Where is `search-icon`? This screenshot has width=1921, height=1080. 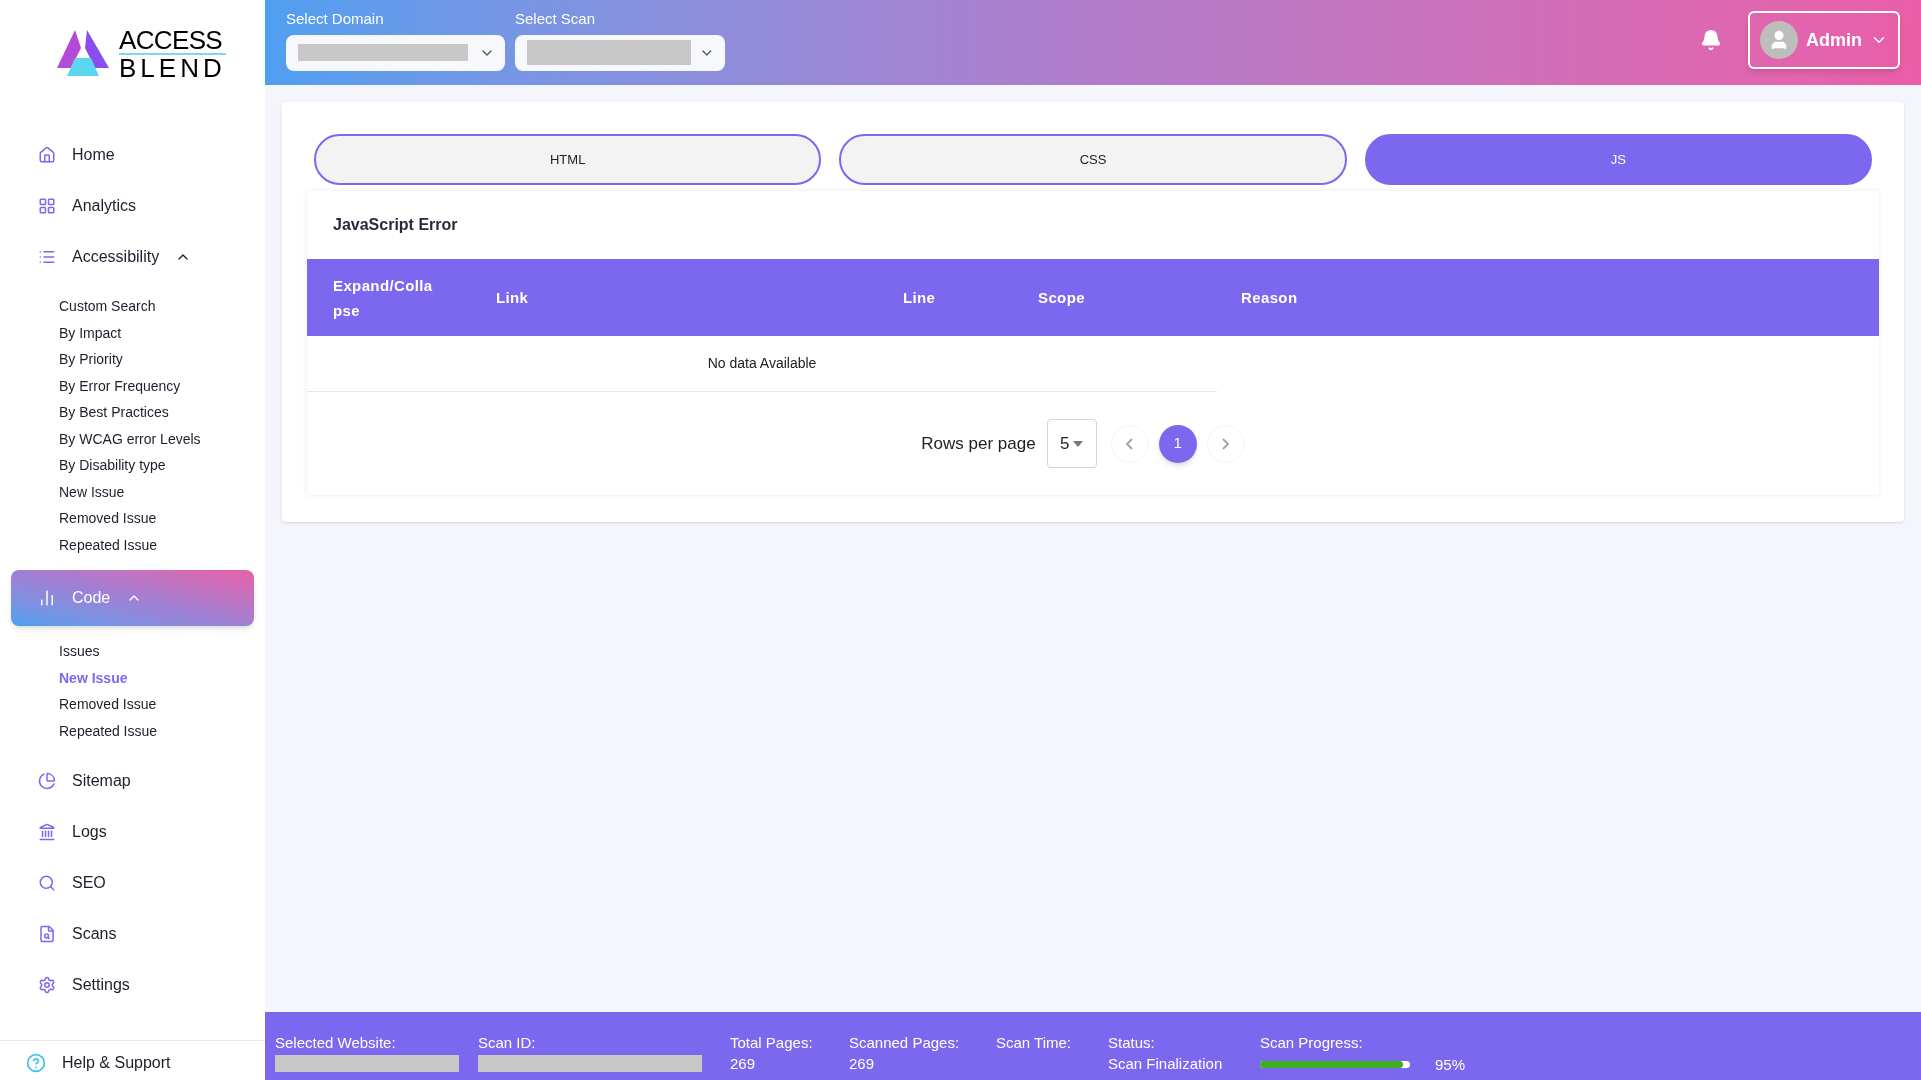 search-icon is located at coordinates (47, 882).